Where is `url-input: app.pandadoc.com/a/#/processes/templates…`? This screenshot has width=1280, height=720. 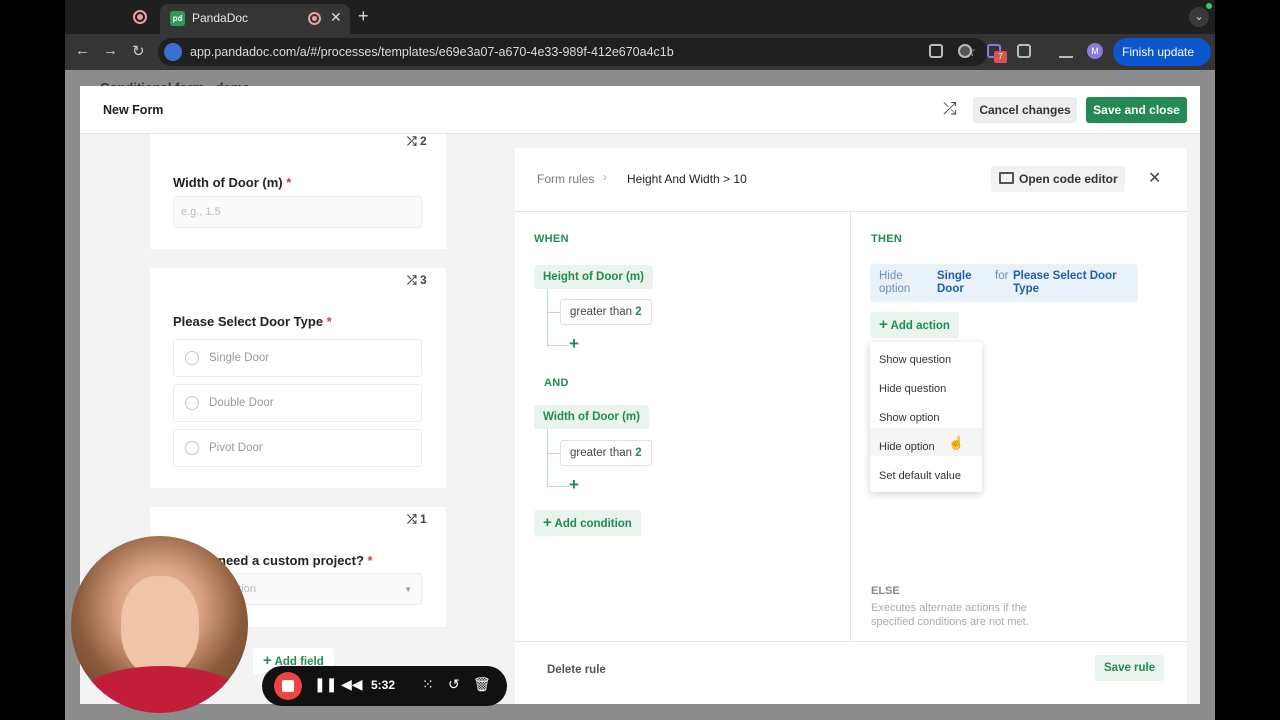 url-input: app.pandadoc.com/a/#/processes/templates… is located at coordinates (573, 52).